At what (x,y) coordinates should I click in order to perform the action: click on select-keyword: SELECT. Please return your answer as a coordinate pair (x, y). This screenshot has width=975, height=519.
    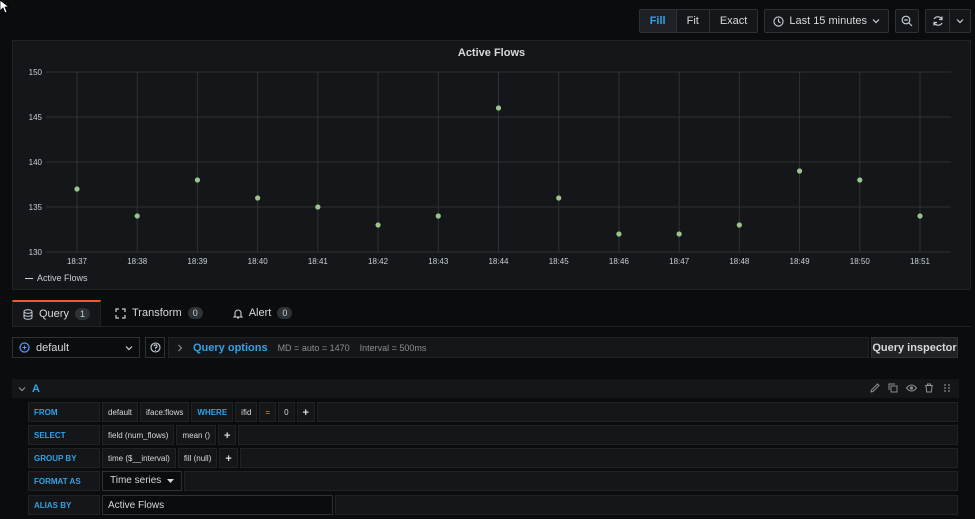
    Looking at the image, I should click on (64, 435).